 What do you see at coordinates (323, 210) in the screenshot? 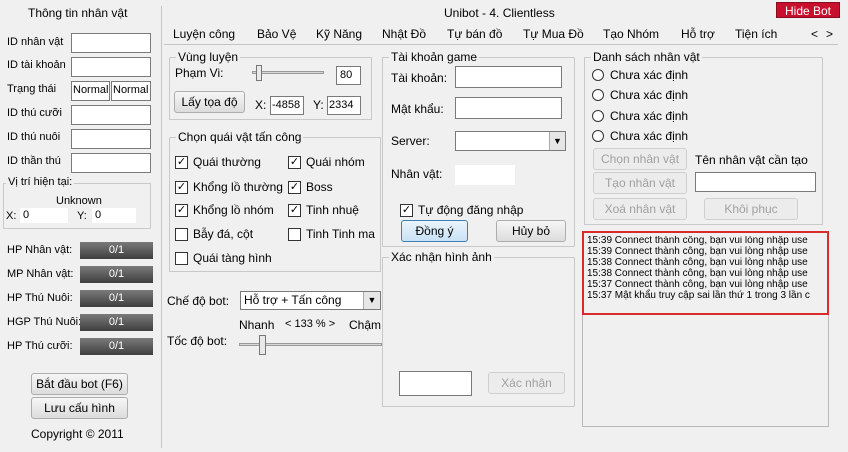
I see `check-elite: ✓ Tinh nhuệ` at bounding box center [323, 210].